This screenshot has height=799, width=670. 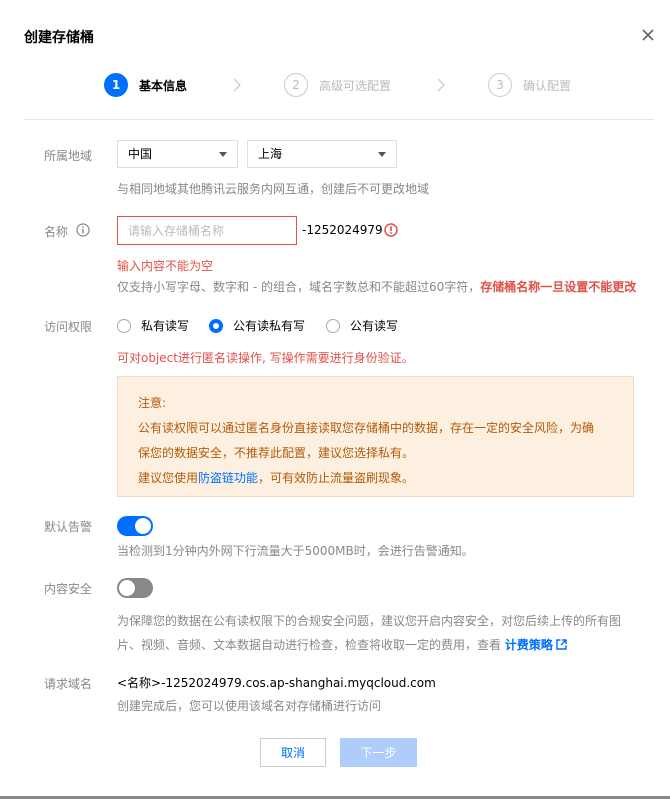 I want to click on region-label: 所属地域, so click(x=68, y=156).